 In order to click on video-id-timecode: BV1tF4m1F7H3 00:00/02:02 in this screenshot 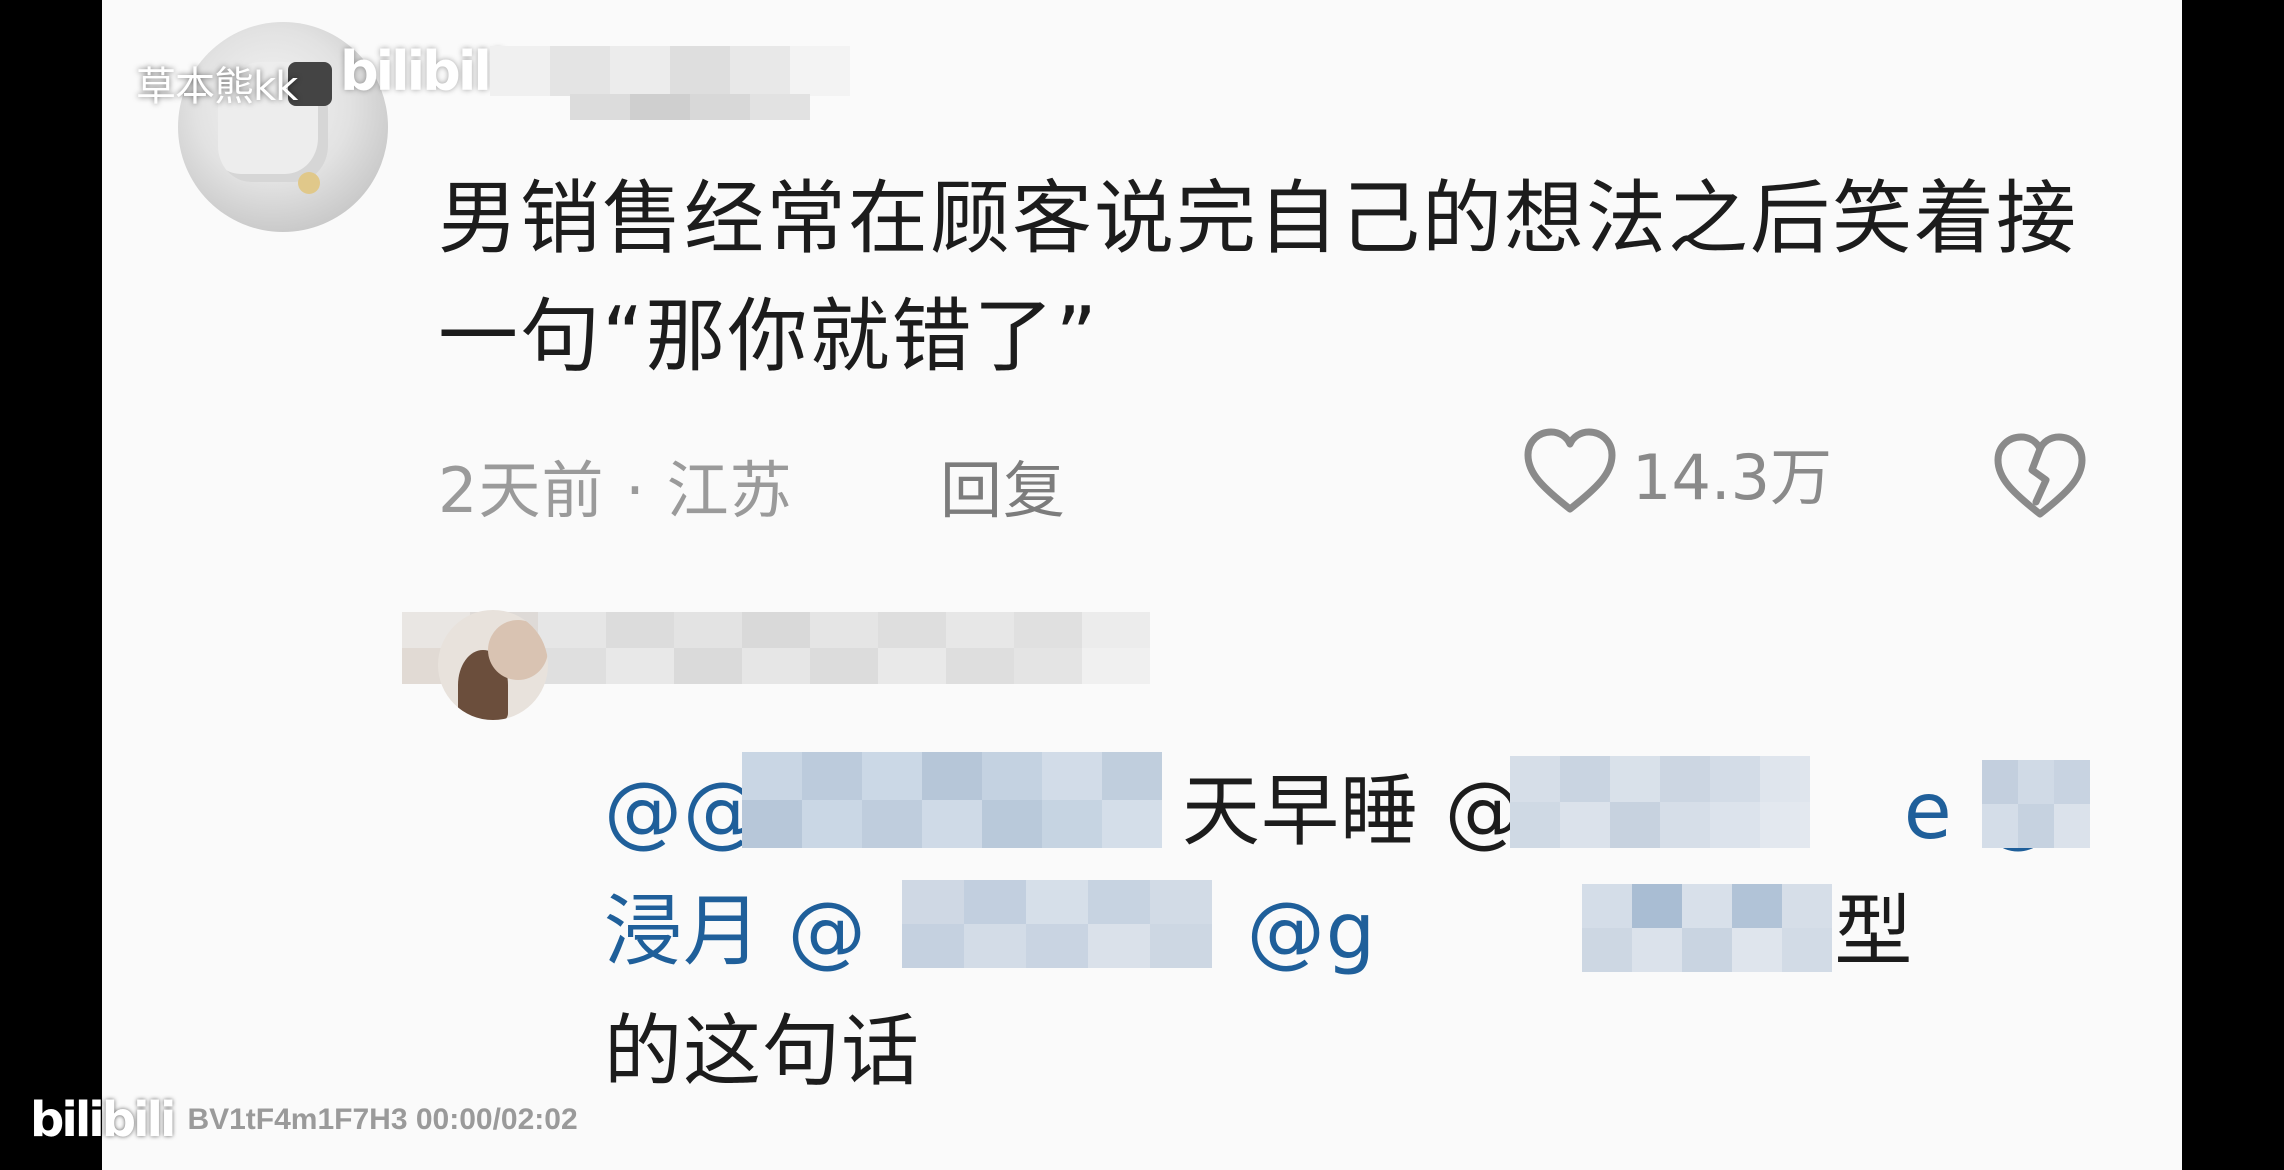, I will do `click(382, 1119)`.